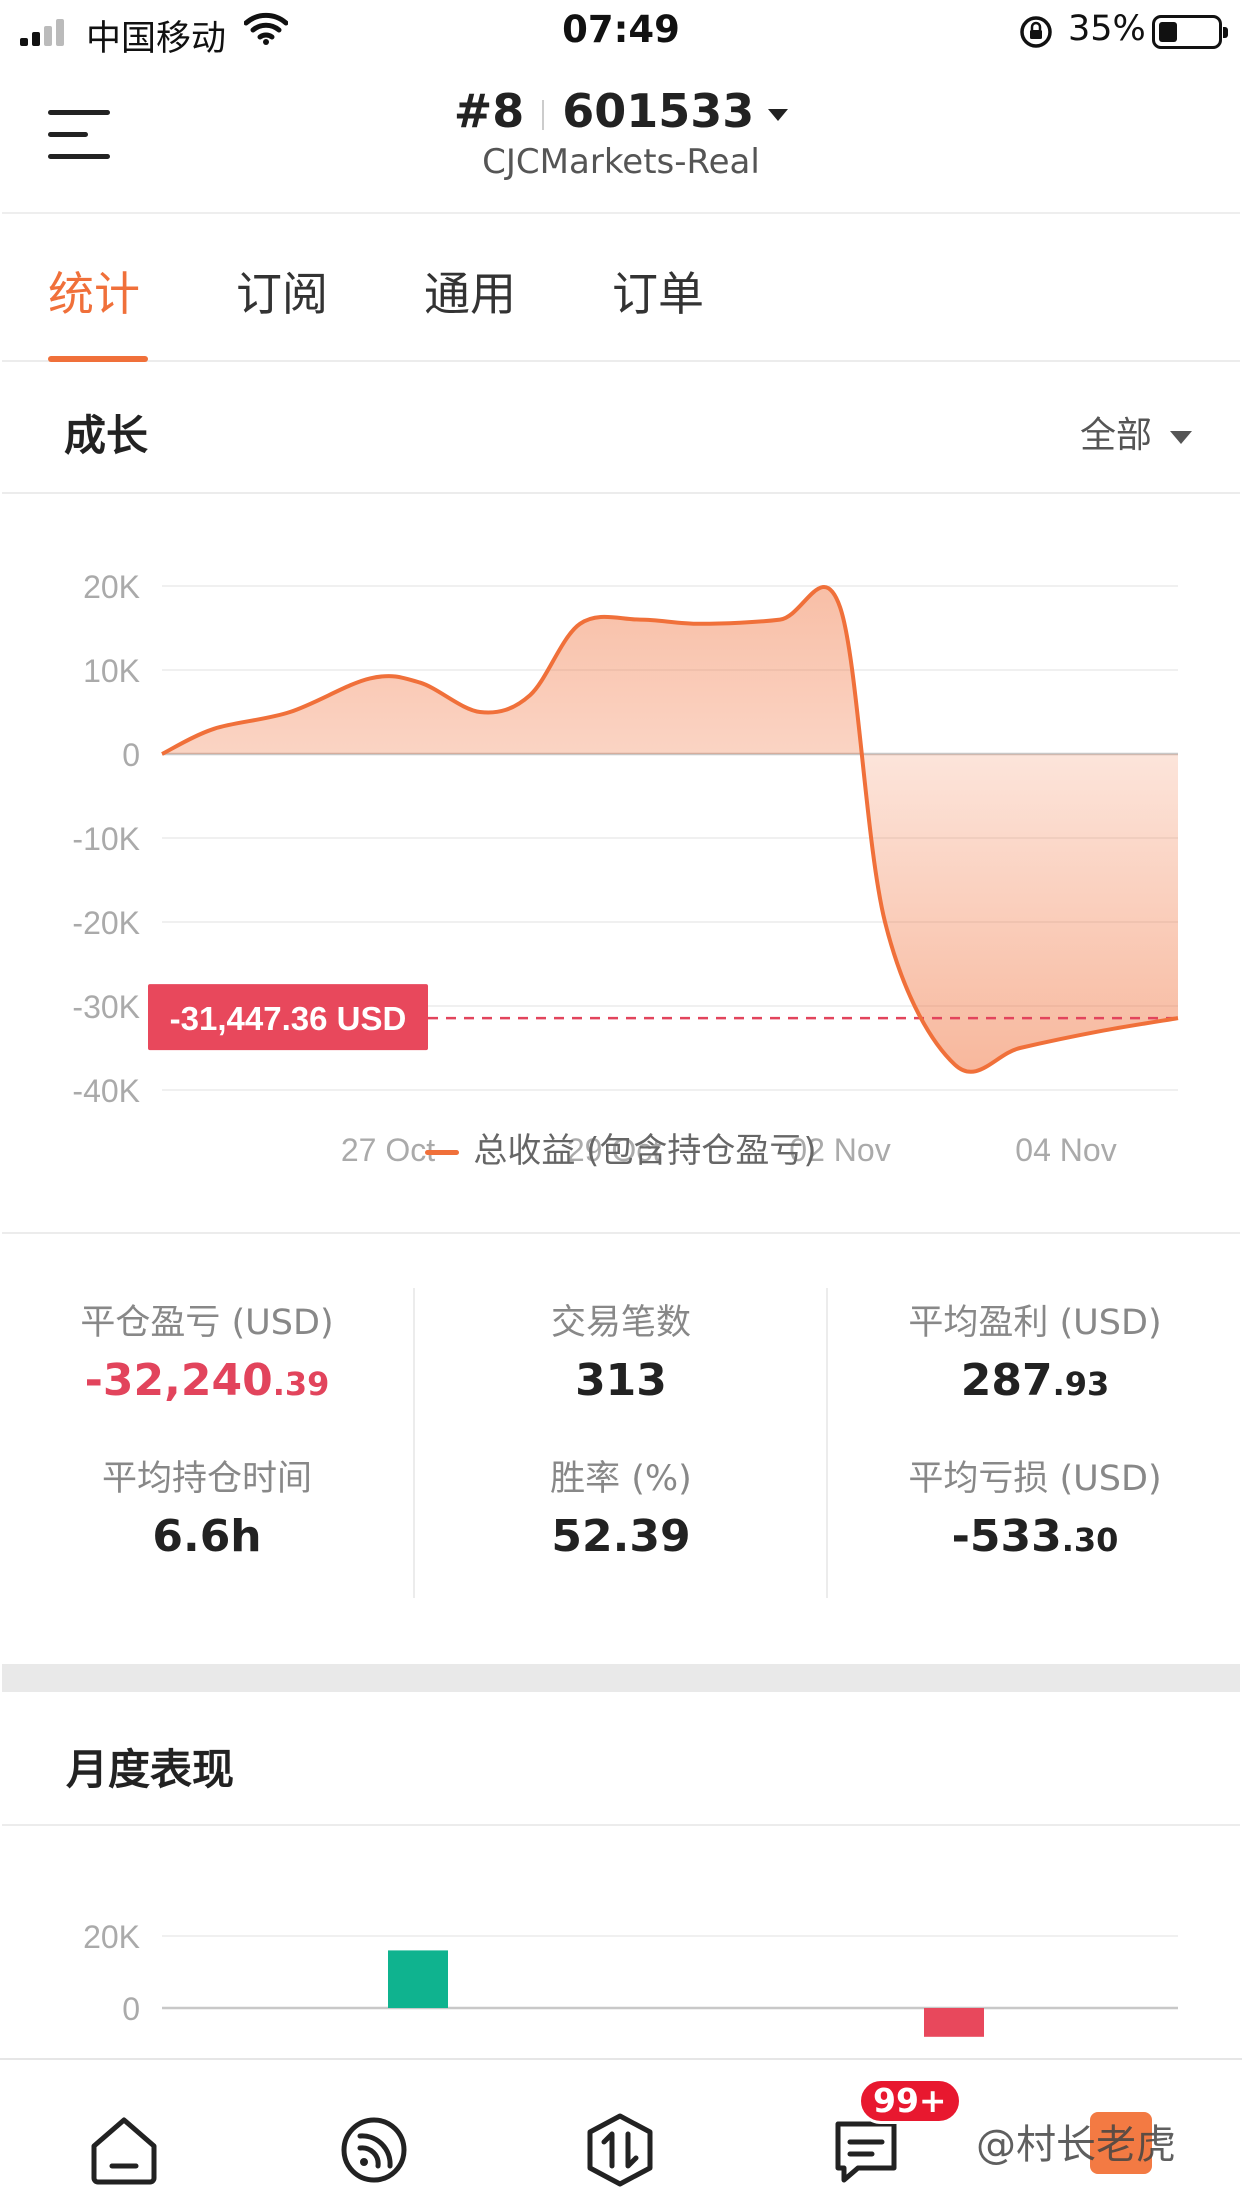 This screenshot has height=2208, width=1242. What do you see at coordinates (1035, 1323) in the screenshot?
I see `stat-label: 平均盈利 (USD)` at bounding box center [1035, 1323].